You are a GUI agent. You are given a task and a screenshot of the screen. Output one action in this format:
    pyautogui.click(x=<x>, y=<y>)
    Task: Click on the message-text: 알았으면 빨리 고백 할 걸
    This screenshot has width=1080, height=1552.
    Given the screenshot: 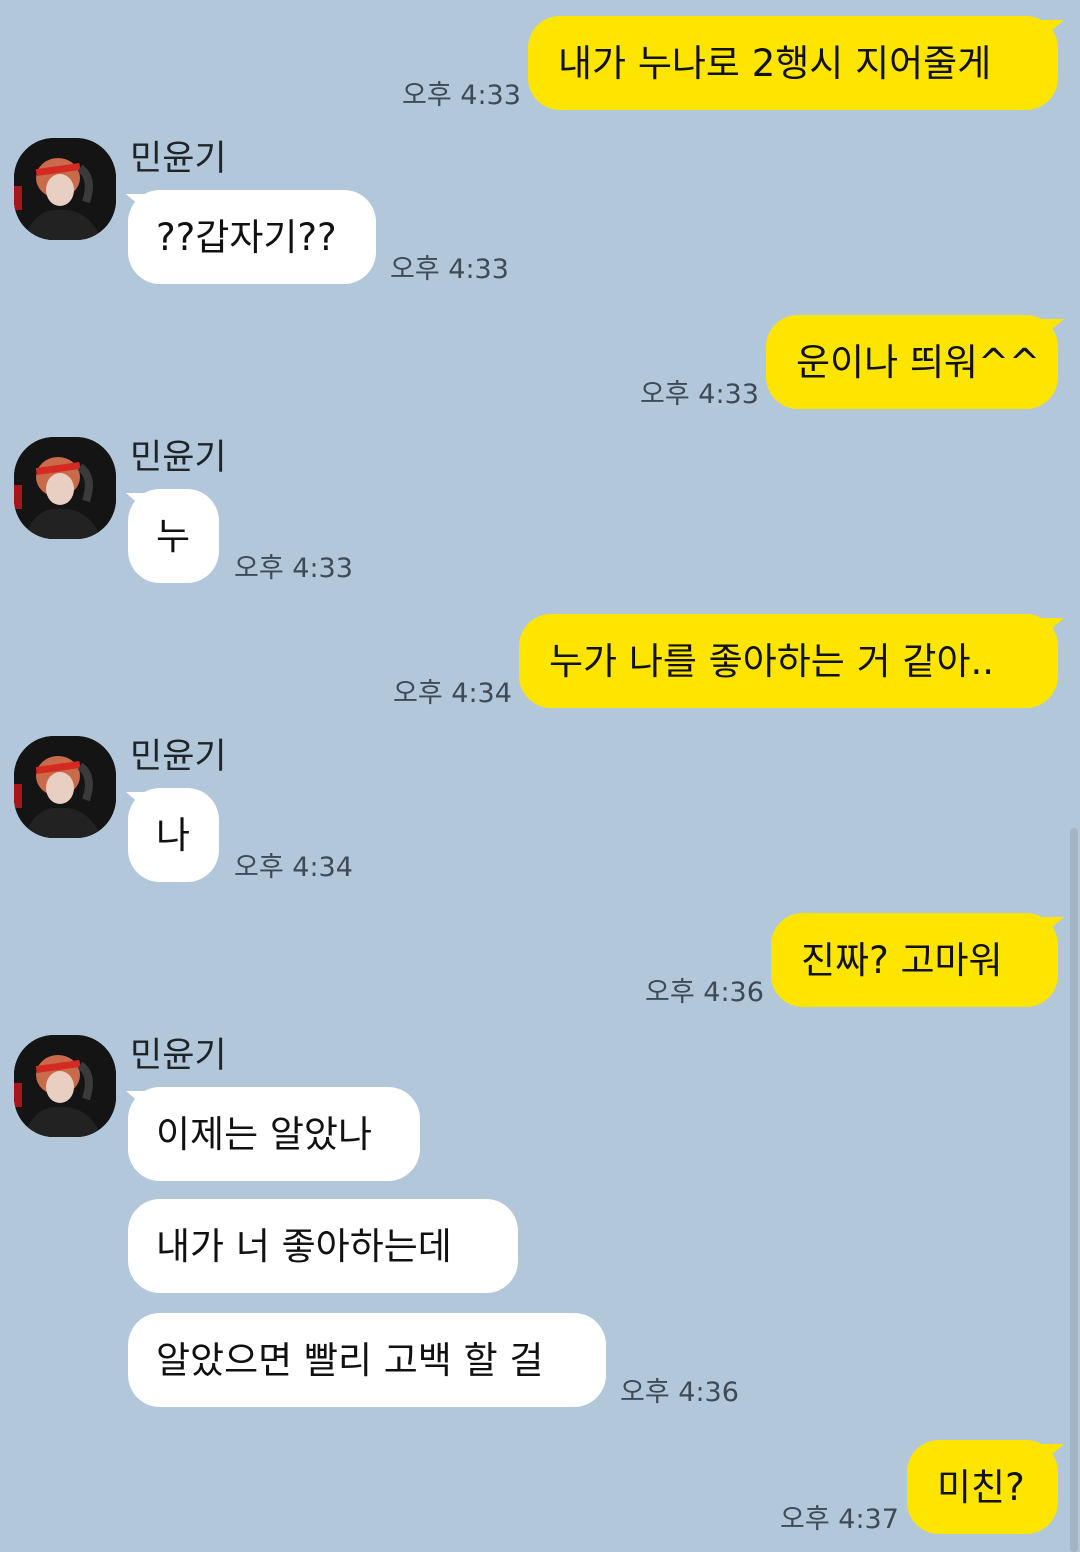 What is the action you would take?
    pyautogui.click(x=350, y=1360)
    